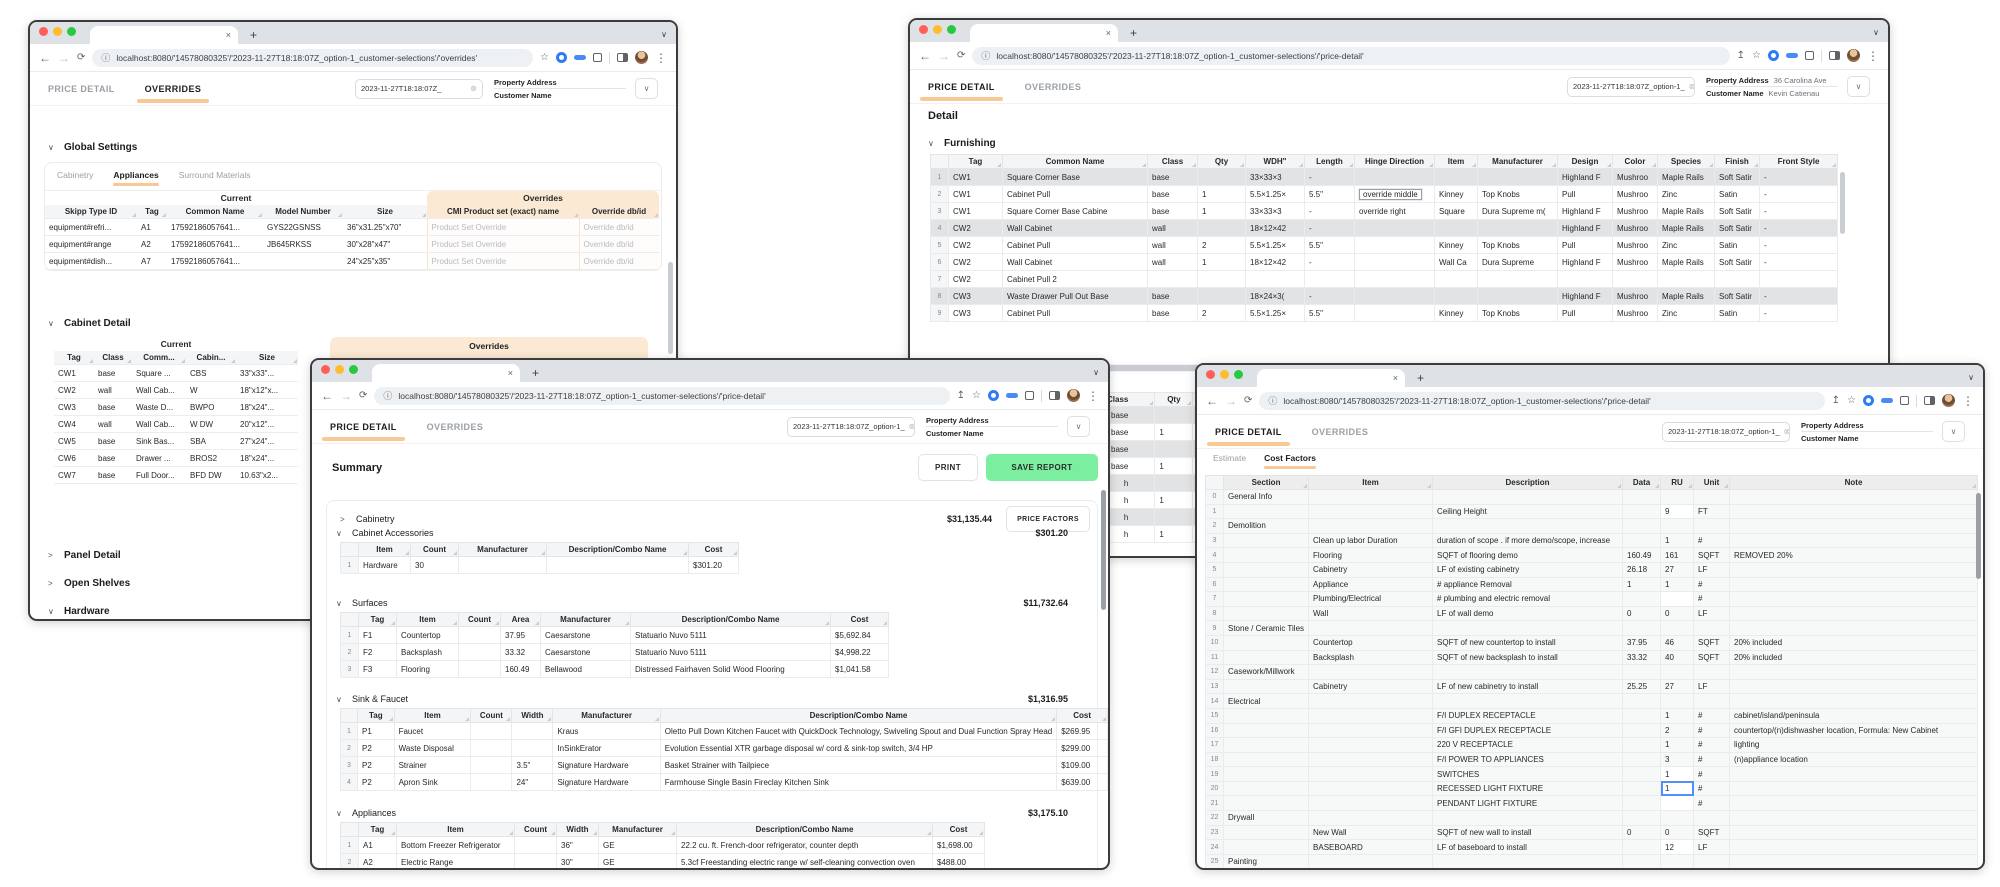  I want to click on cell: 26.18, so click(1642, 569).